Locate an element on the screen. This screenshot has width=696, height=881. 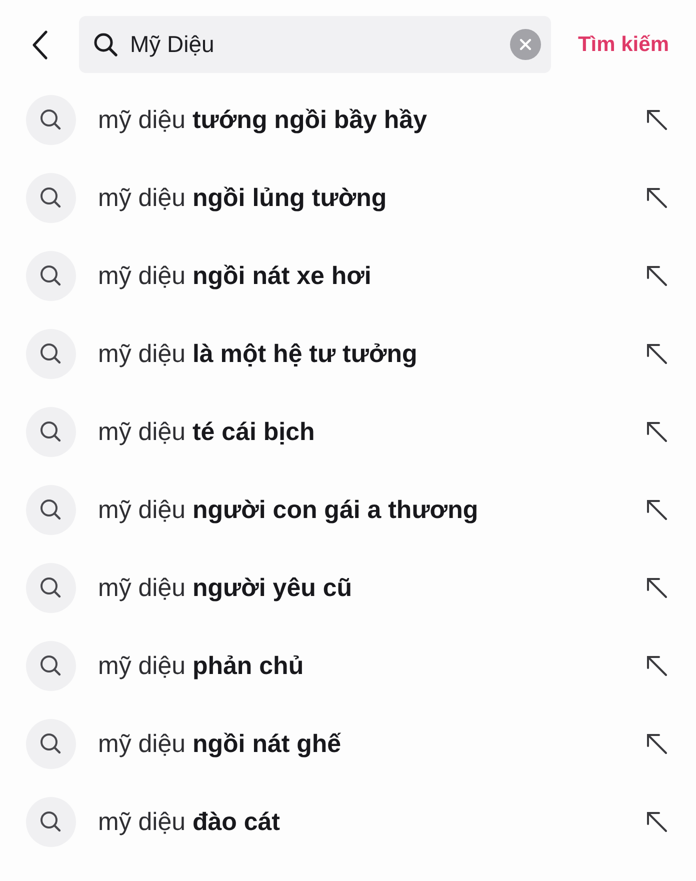
suggestion-text: mỹ diệu té cái bịch is located at coordinates (366, 432).